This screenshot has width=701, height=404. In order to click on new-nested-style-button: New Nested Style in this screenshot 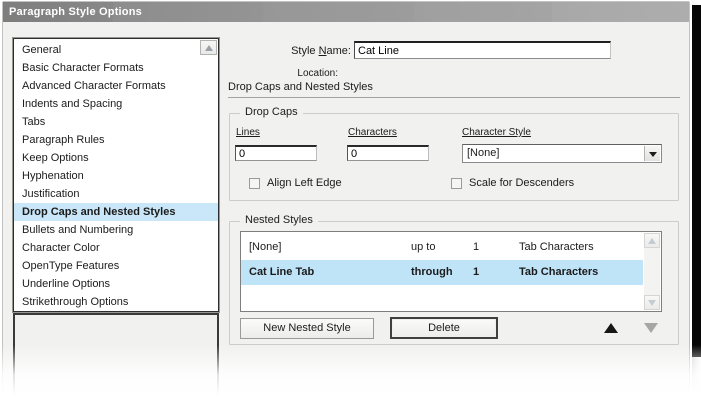, I will do `click(307, 328)`.